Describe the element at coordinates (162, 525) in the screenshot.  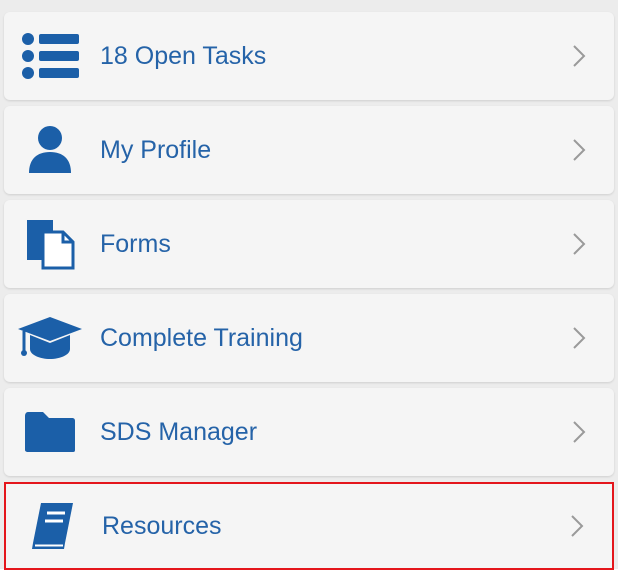
I see `menu-item-label: Resources` at that location.